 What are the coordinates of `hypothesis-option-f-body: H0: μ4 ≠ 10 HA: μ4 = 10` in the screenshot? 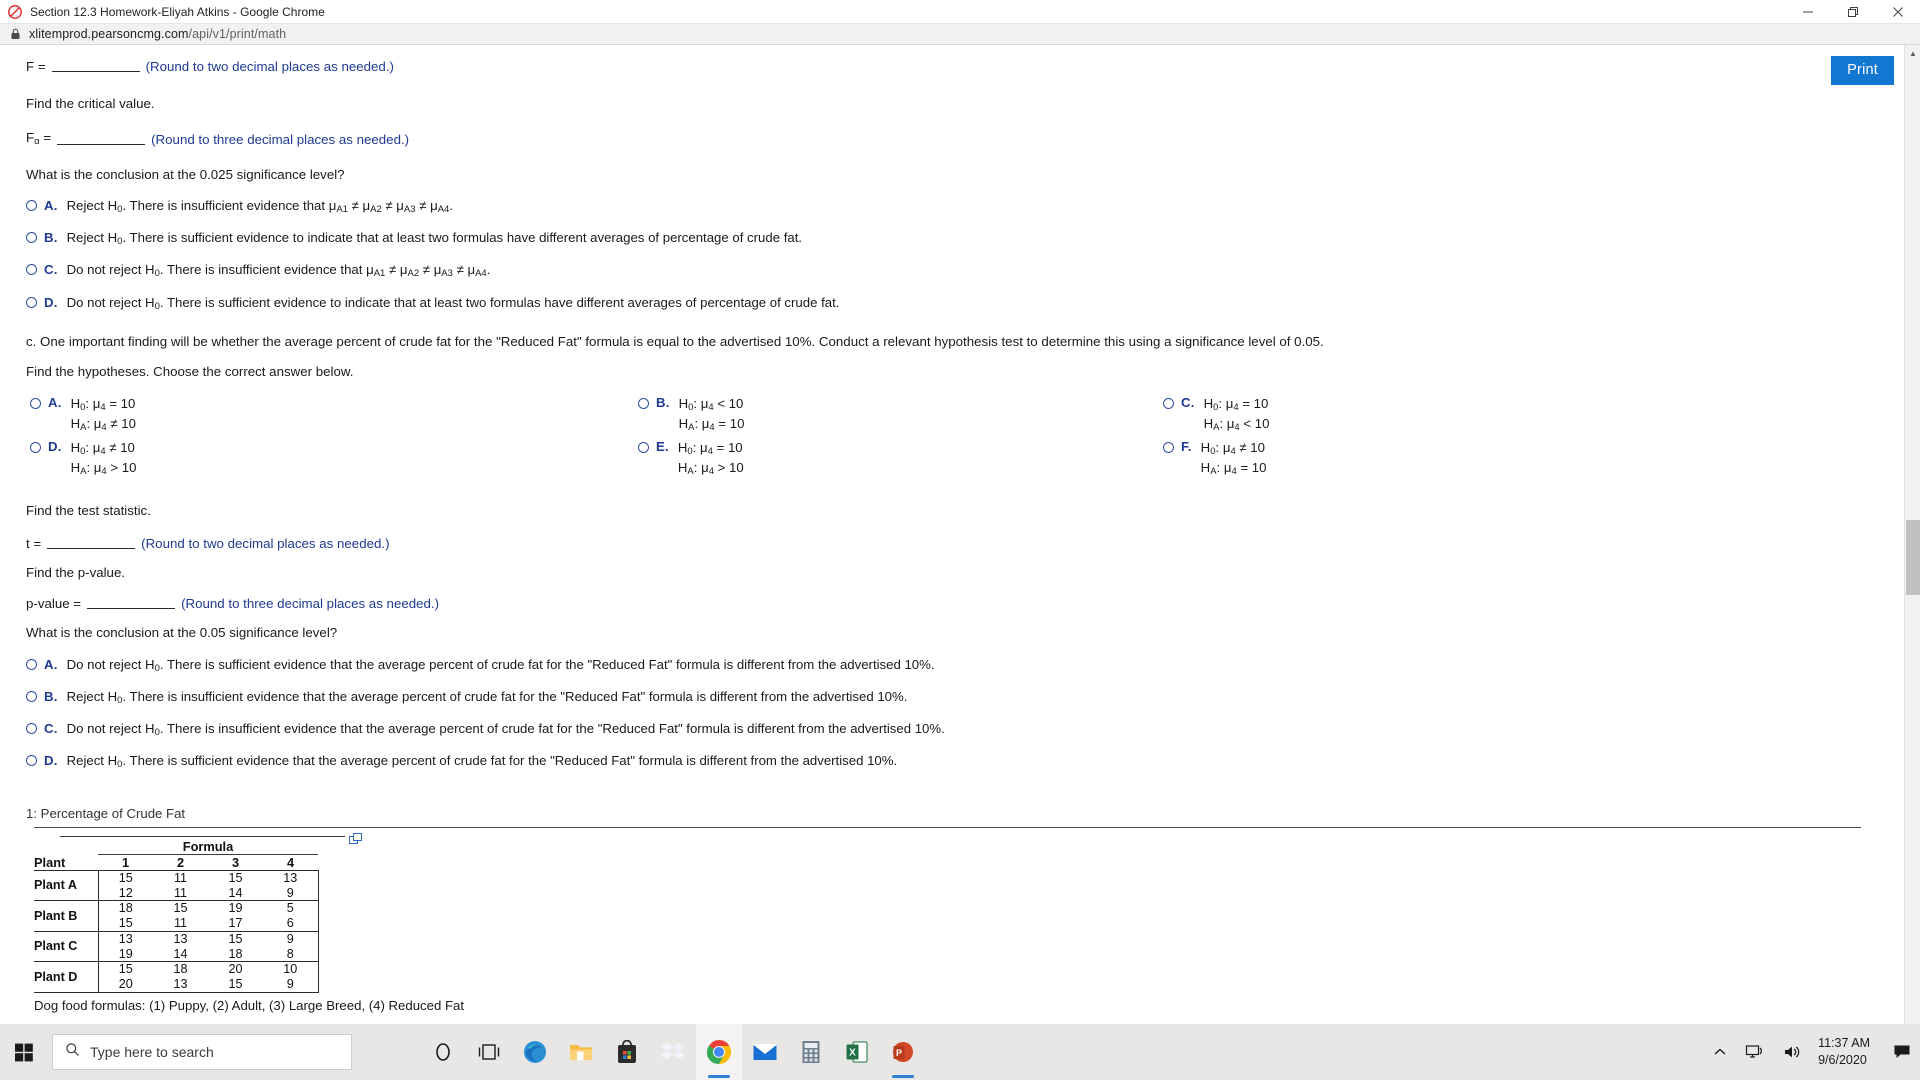 It's located at (1234, 459).